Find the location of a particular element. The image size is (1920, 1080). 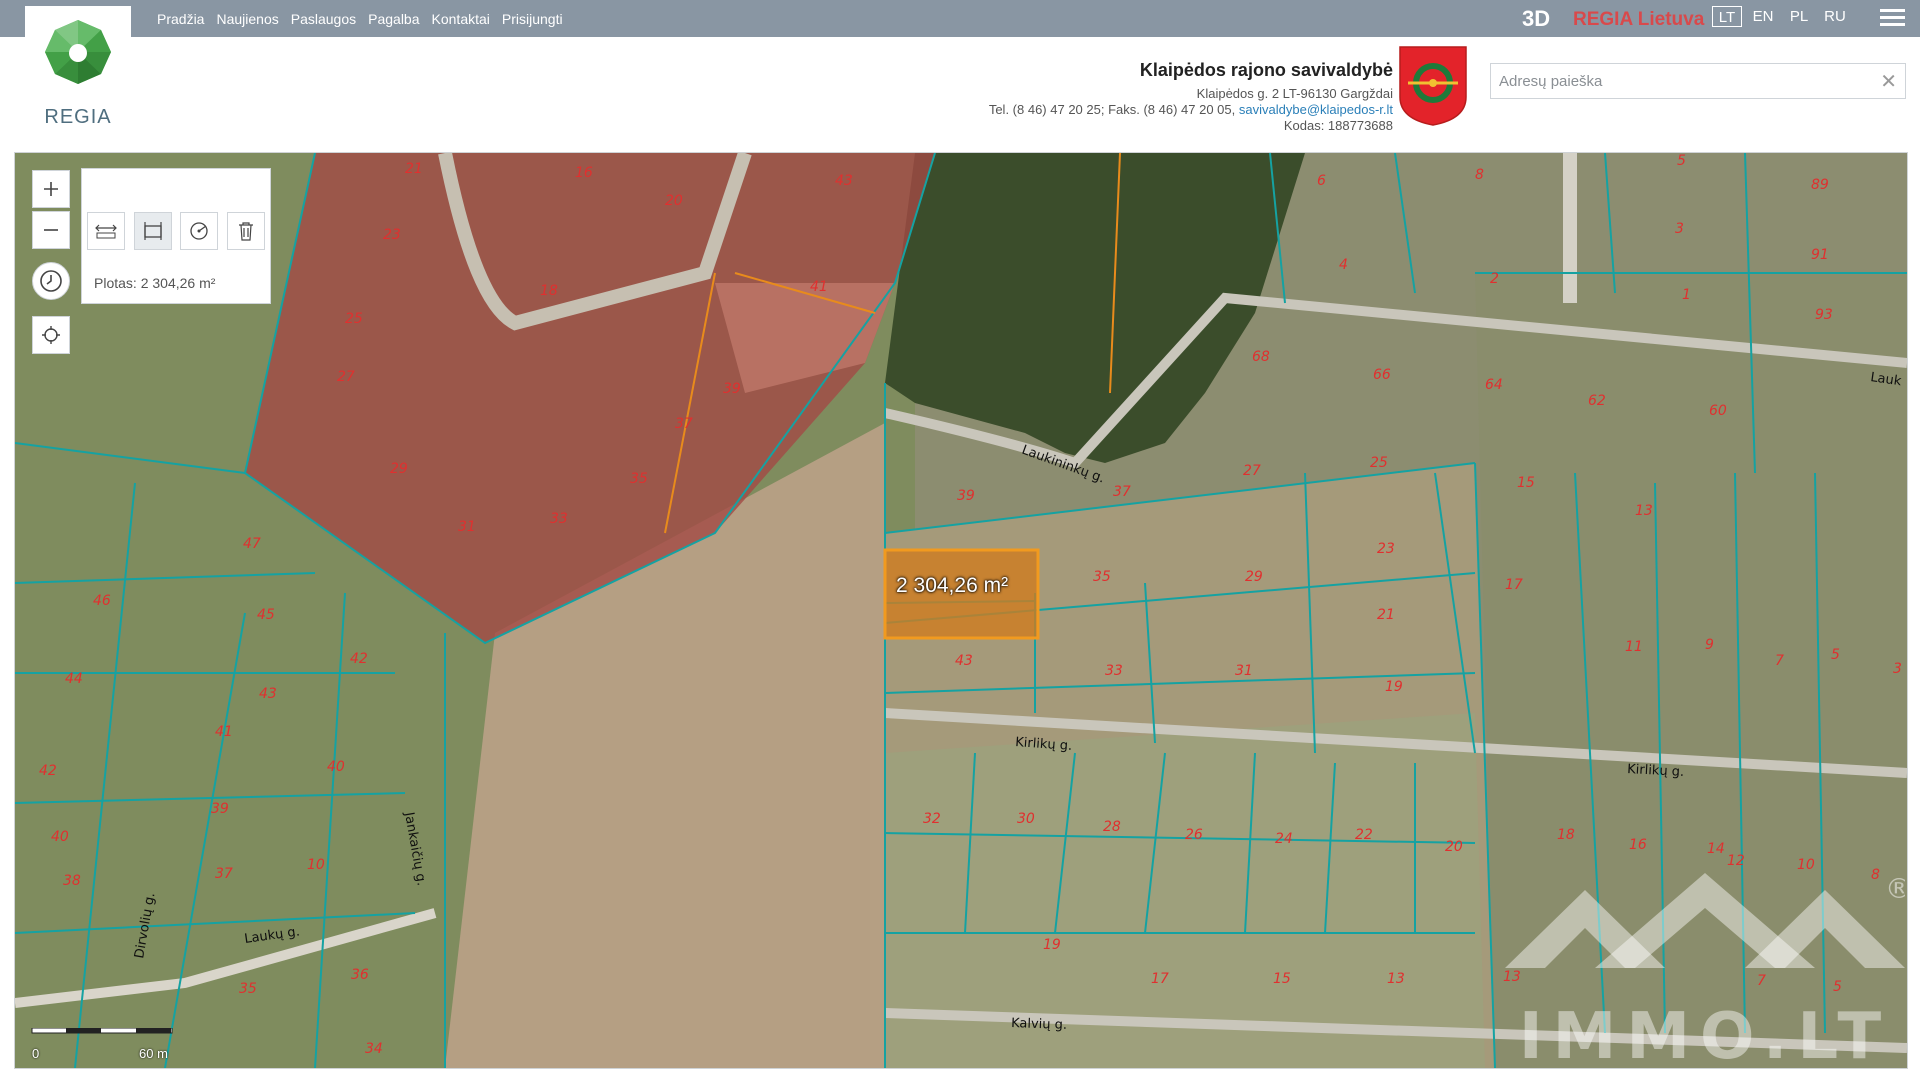

regia-lietuva-link: REGIA Lietuva is located at coordinates (1638, 20).